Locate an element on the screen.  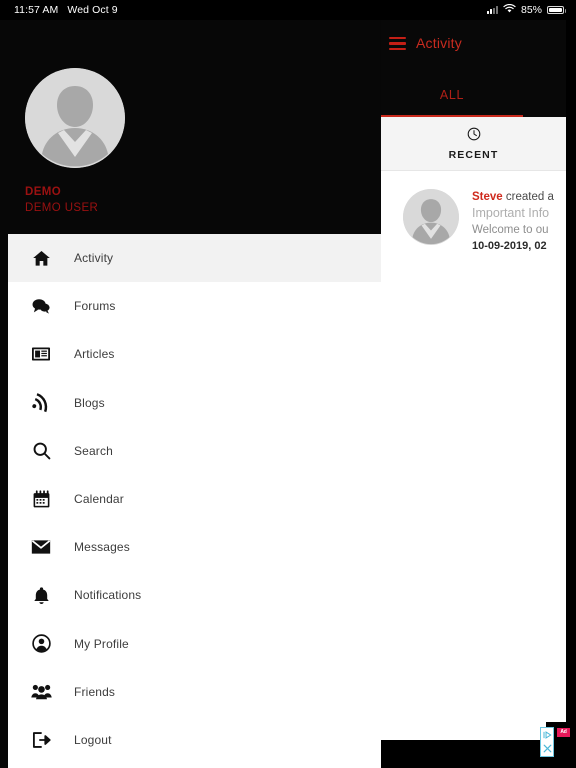
sidebar-item-label: Activity is located at coordinates (94, 258).